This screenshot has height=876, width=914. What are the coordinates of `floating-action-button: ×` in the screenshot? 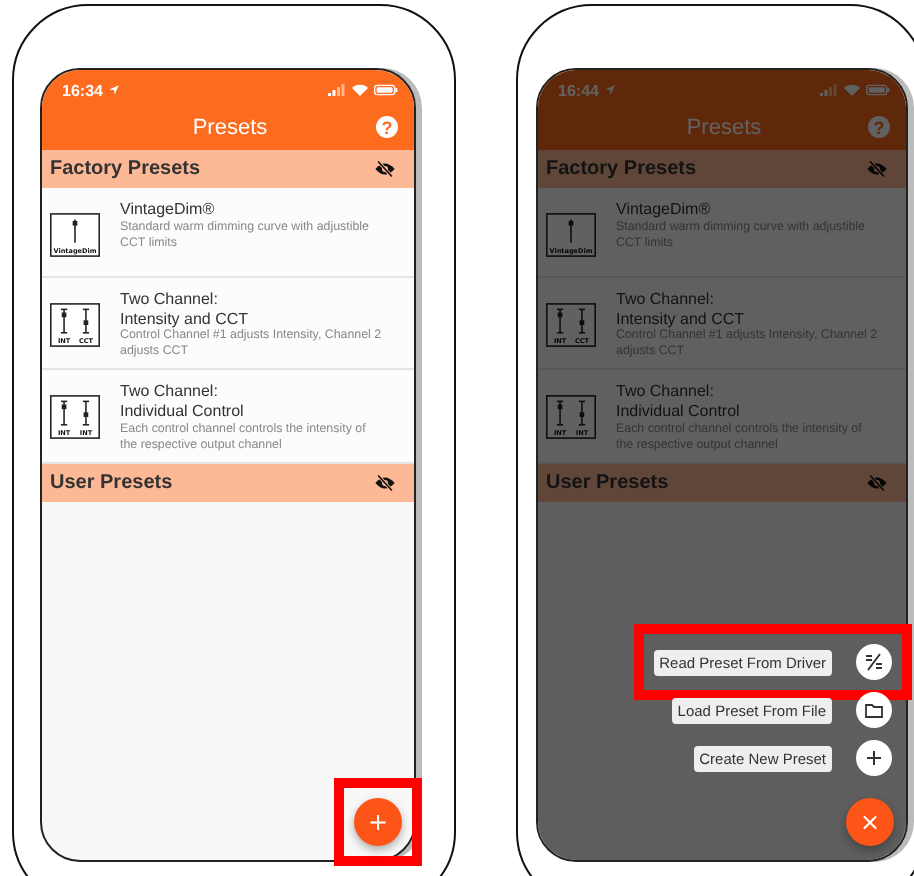 It's located at (870, 822).